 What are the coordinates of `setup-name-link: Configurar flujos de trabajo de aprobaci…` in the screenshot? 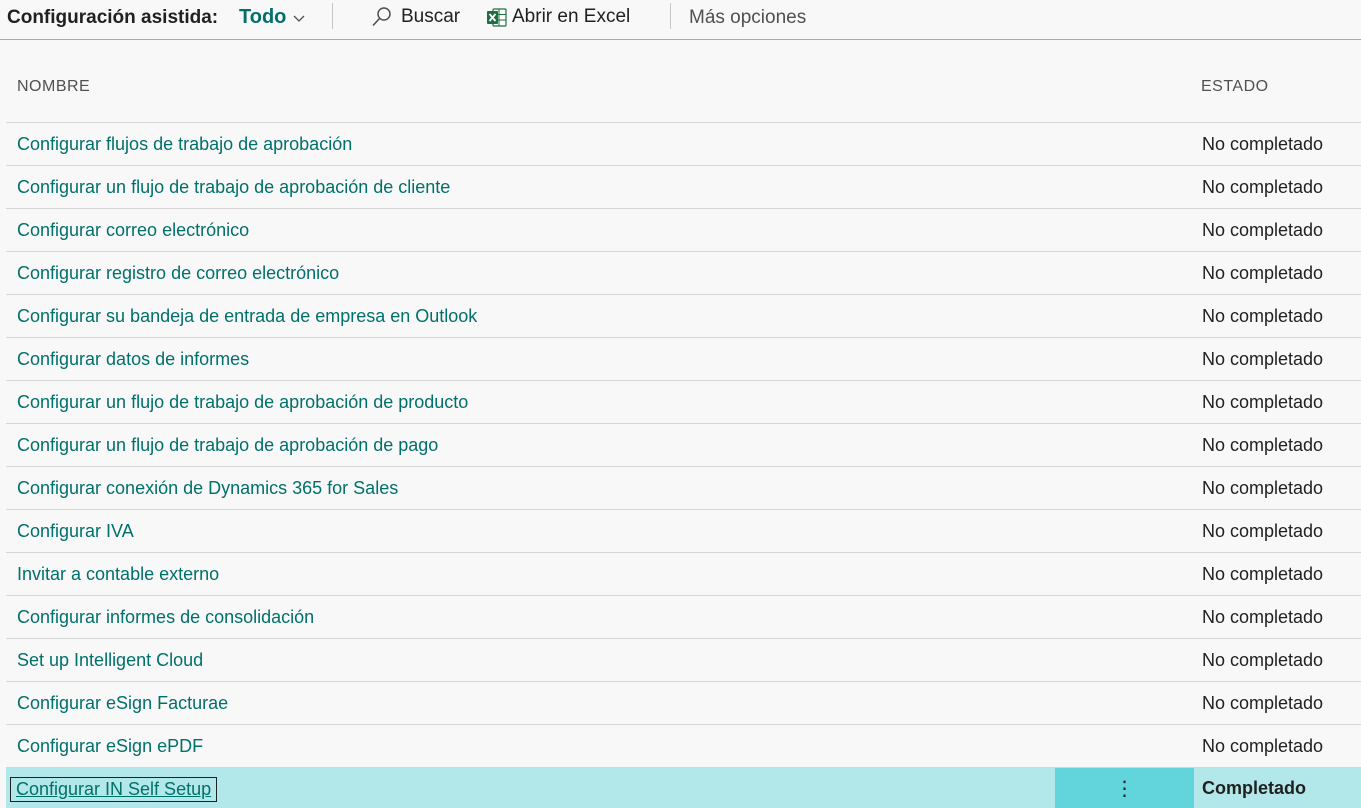 It's located at (184, 144).